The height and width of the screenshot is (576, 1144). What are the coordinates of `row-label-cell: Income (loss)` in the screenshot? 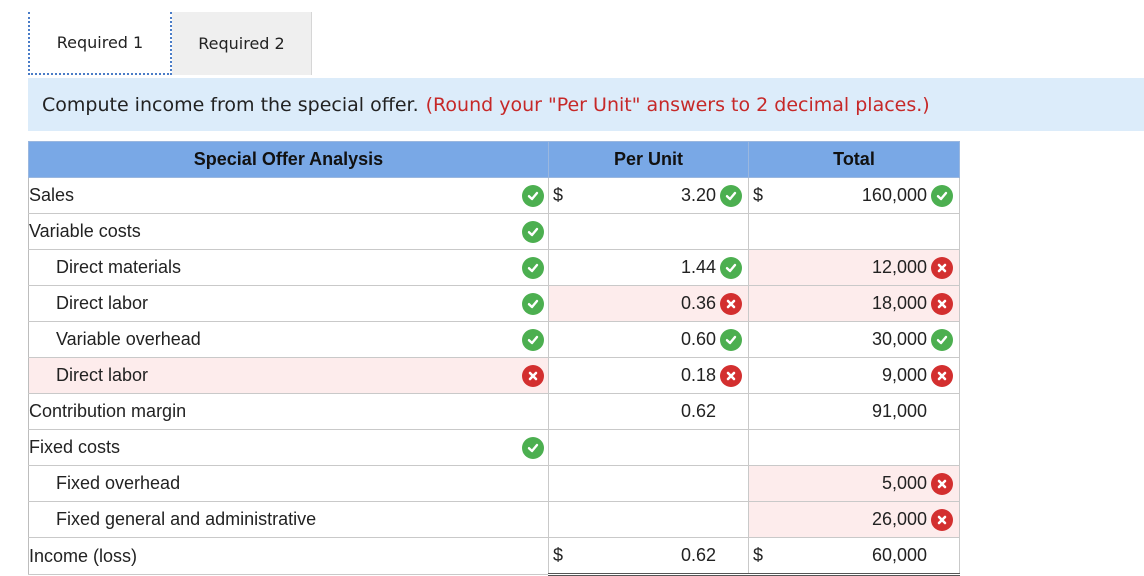 It's located at (288, 556).